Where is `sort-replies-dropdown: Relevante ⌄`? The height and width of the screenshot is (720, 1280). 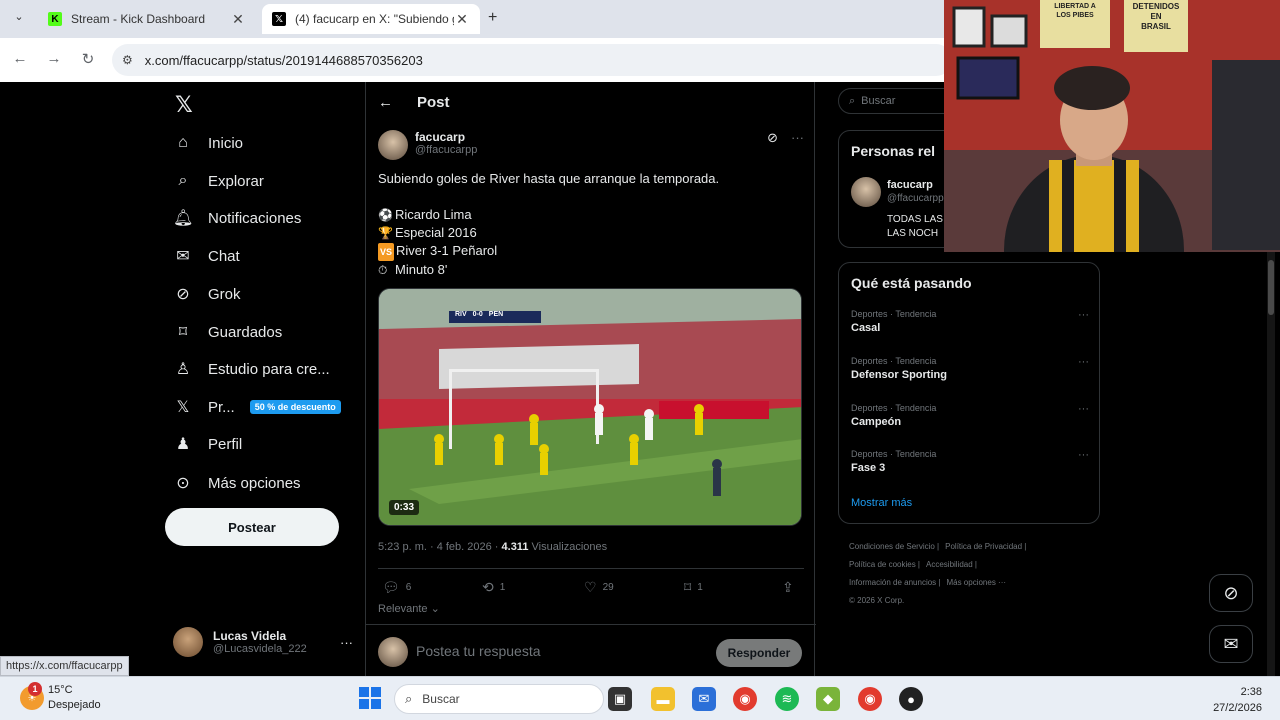
sort-replies-dropdown: Relevante ⌄ is located at coordinates (409, 608).